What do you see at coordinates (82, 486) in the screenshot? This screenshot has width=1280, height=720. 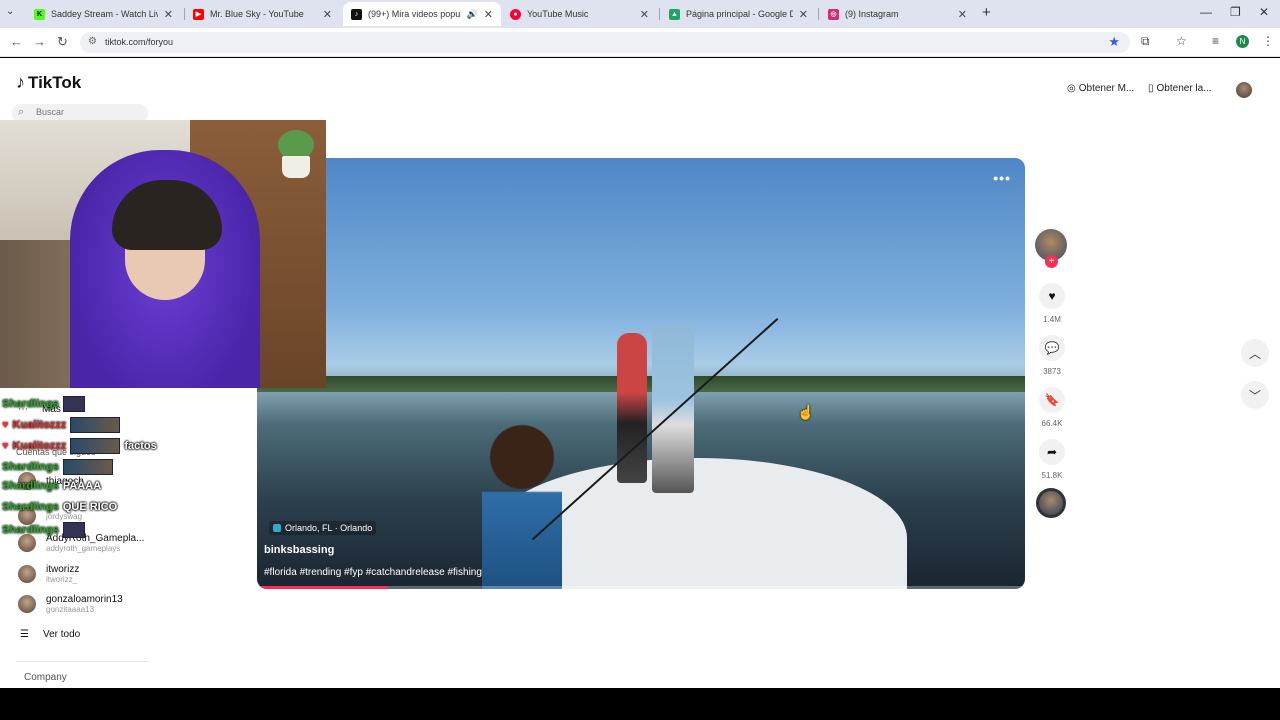 I see `chat-text: PAAAA` at bounding box center [82, 486].